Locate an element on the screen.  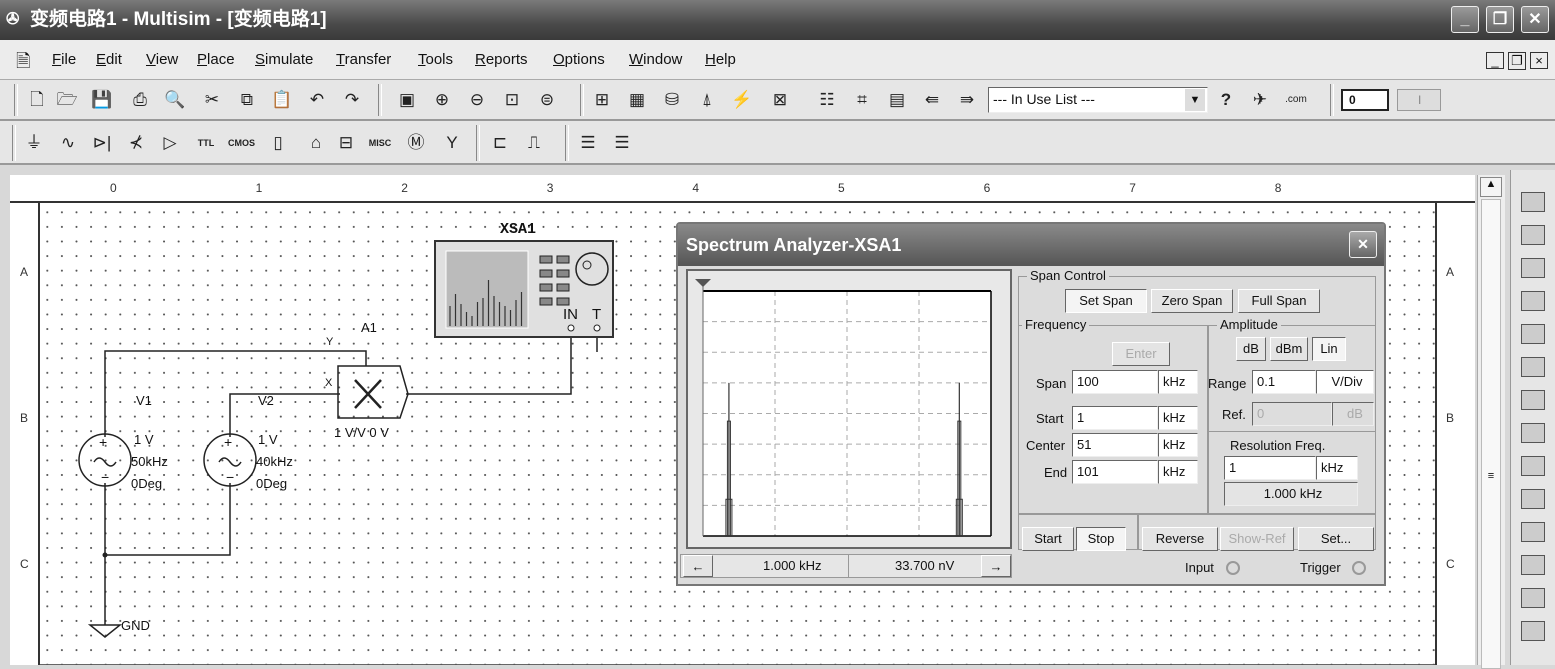
v1-phase: 0Deg is located at coordinates (147, 483).